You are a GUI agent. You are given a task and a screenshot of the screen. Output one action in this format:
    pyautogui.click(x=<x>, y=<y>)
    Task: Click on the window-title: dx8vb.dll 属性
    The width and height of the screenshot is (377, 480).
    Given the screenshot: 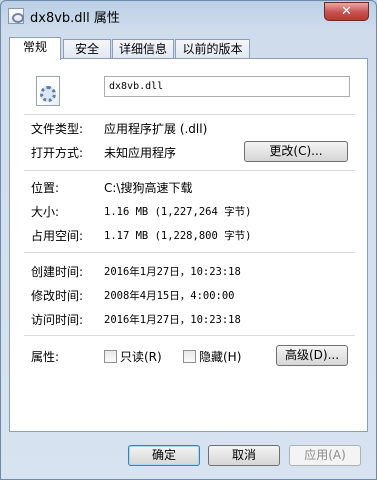 What is the action you would take?
    pyautogui.click(x=75, y=18)
    